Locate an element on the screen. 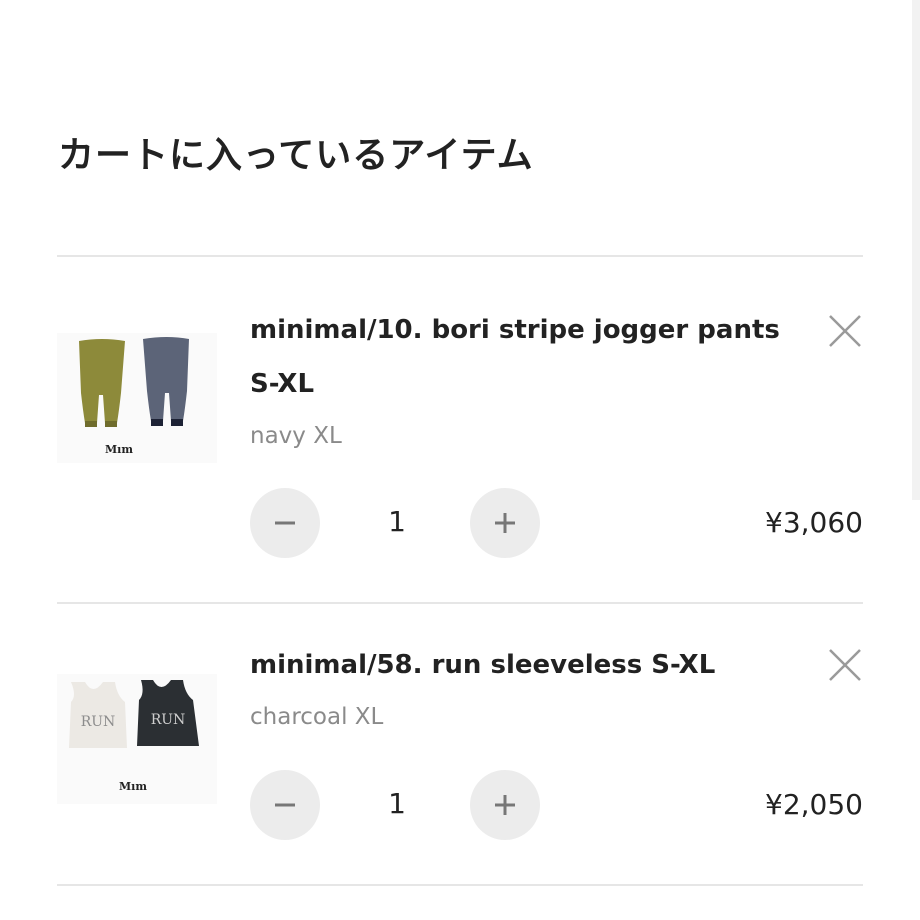 This screenshot has width=920, height=920. item-variant: navy XL is located at coordinates (296, 436).